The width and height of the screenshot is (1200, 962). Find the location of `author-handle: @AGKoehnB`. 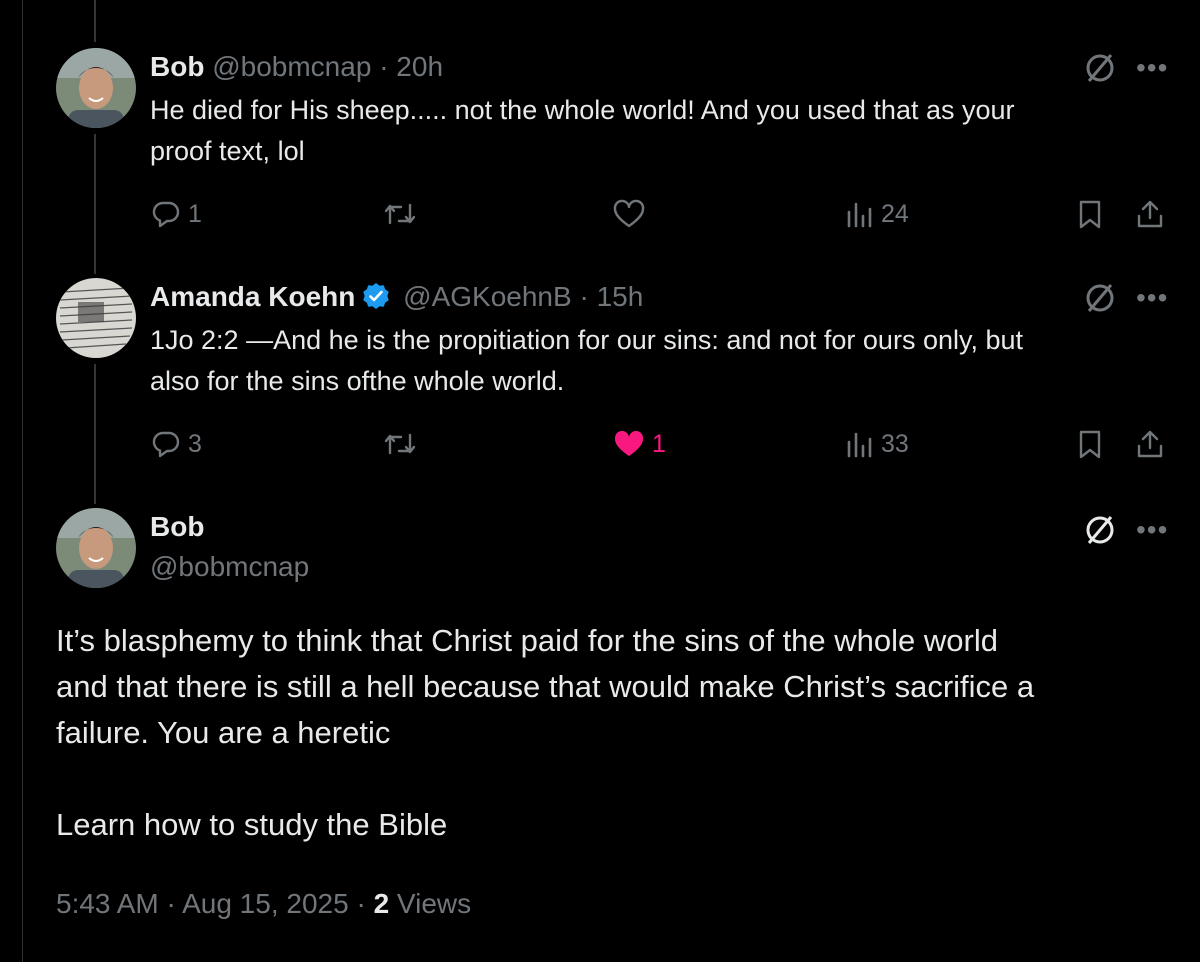

author-handle: @AGKoehnB is located at coordinates (487, 296).